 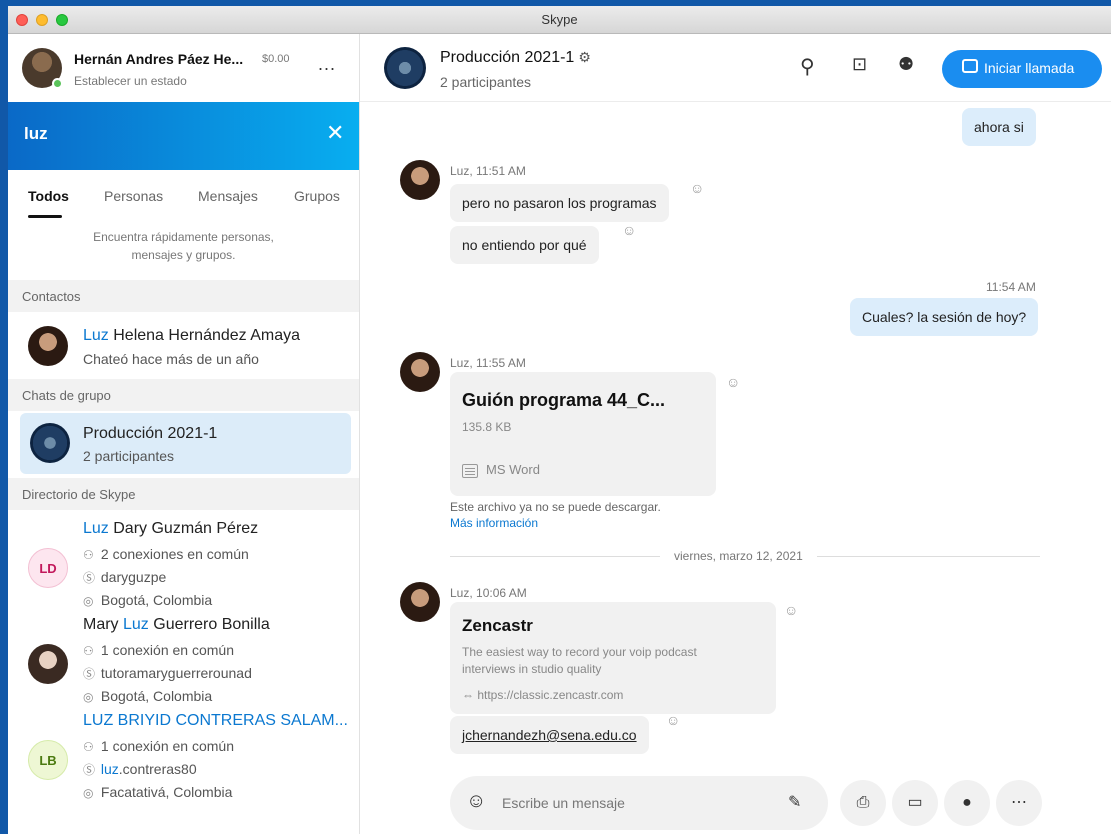 I want to click on directory-name: Luz Dary Guzmán Pérez, so click(x=171, y=528).